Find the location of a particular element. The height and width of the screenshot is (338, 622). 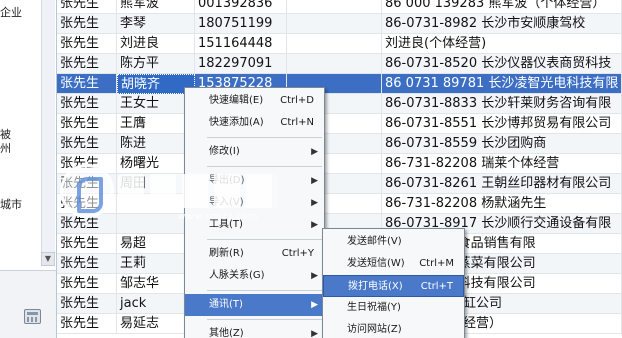

menu-item-label: 发送邮件(V) is located at coordinates (374, 241).